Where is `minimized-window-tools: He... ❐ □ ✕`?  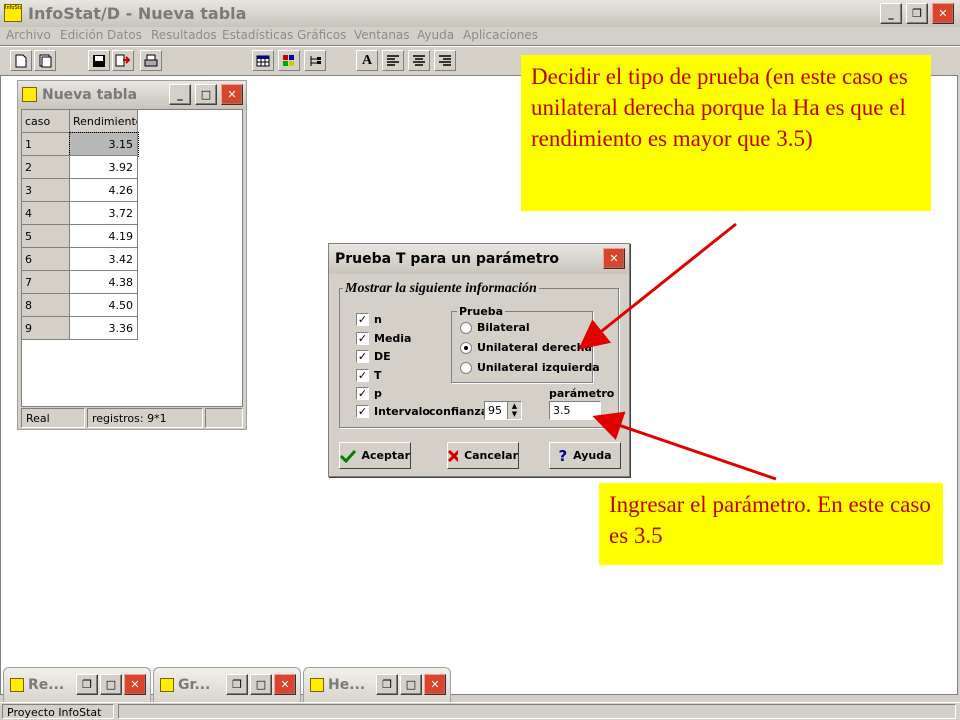 minimized-window-tools: He... ❐ □ ✕ is located at coordinates (377, 685).